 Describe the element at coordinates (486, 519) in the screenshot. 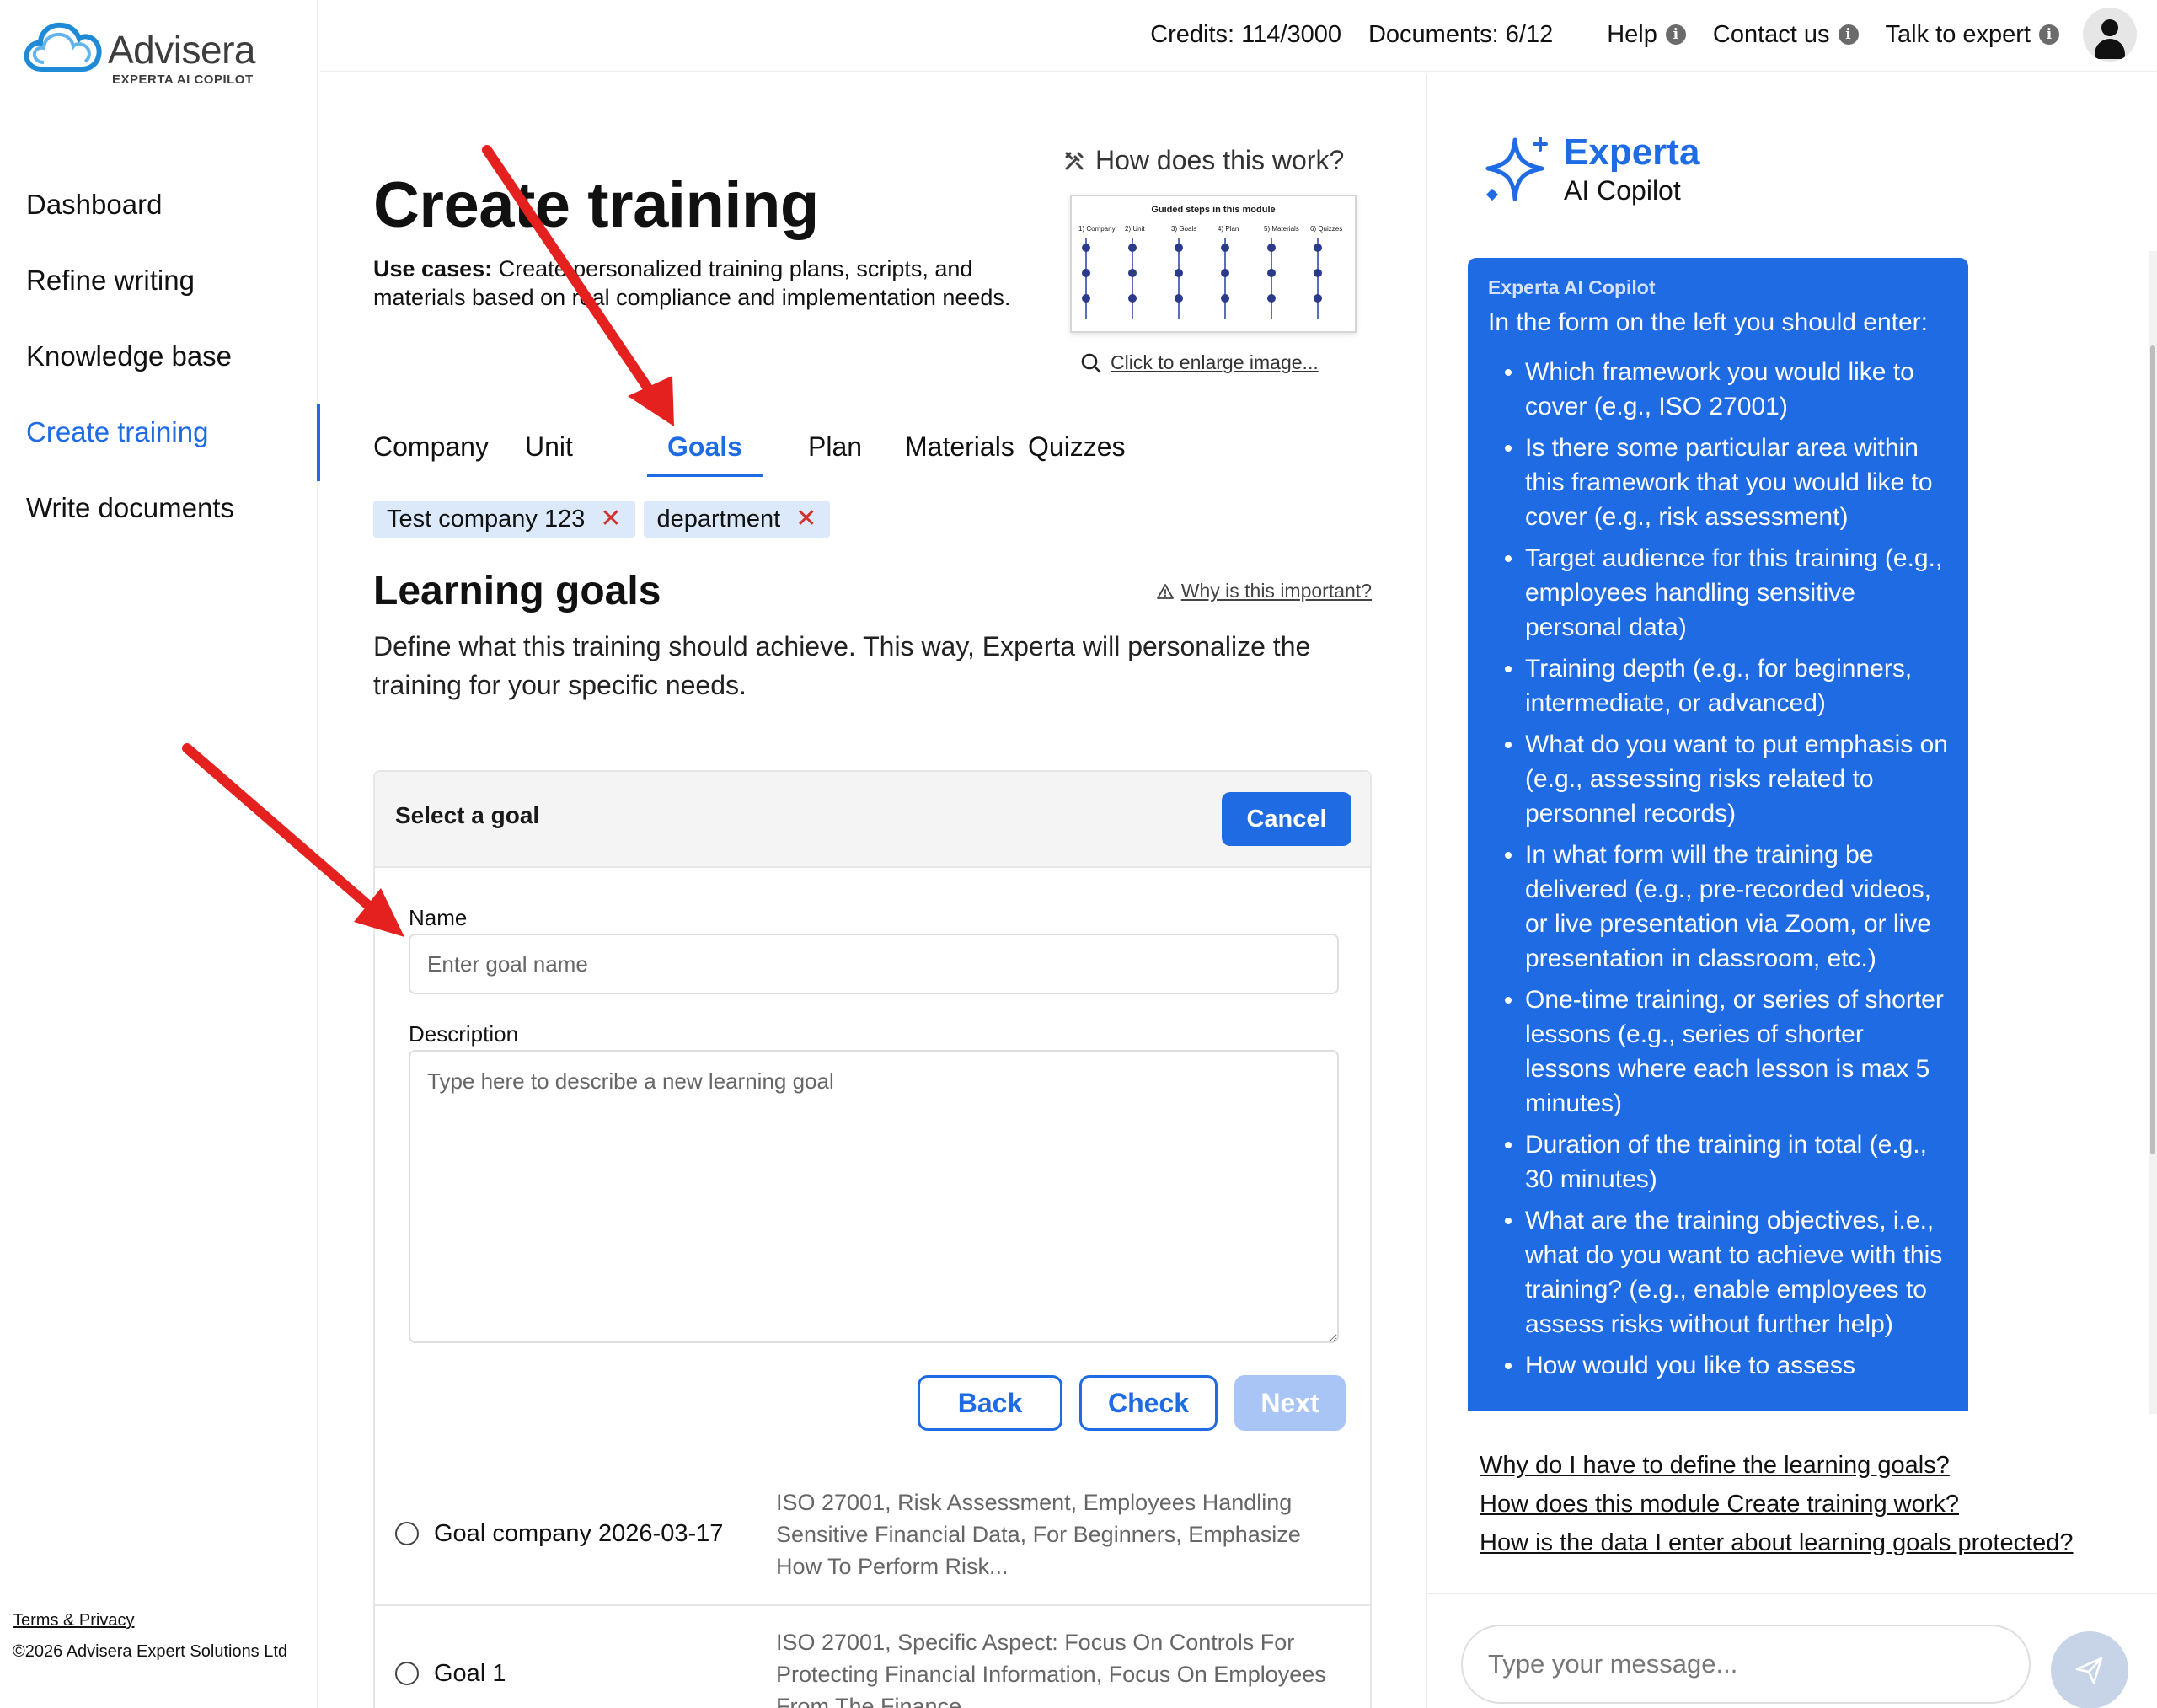

I see `chip-label: Test company 123` at that location.